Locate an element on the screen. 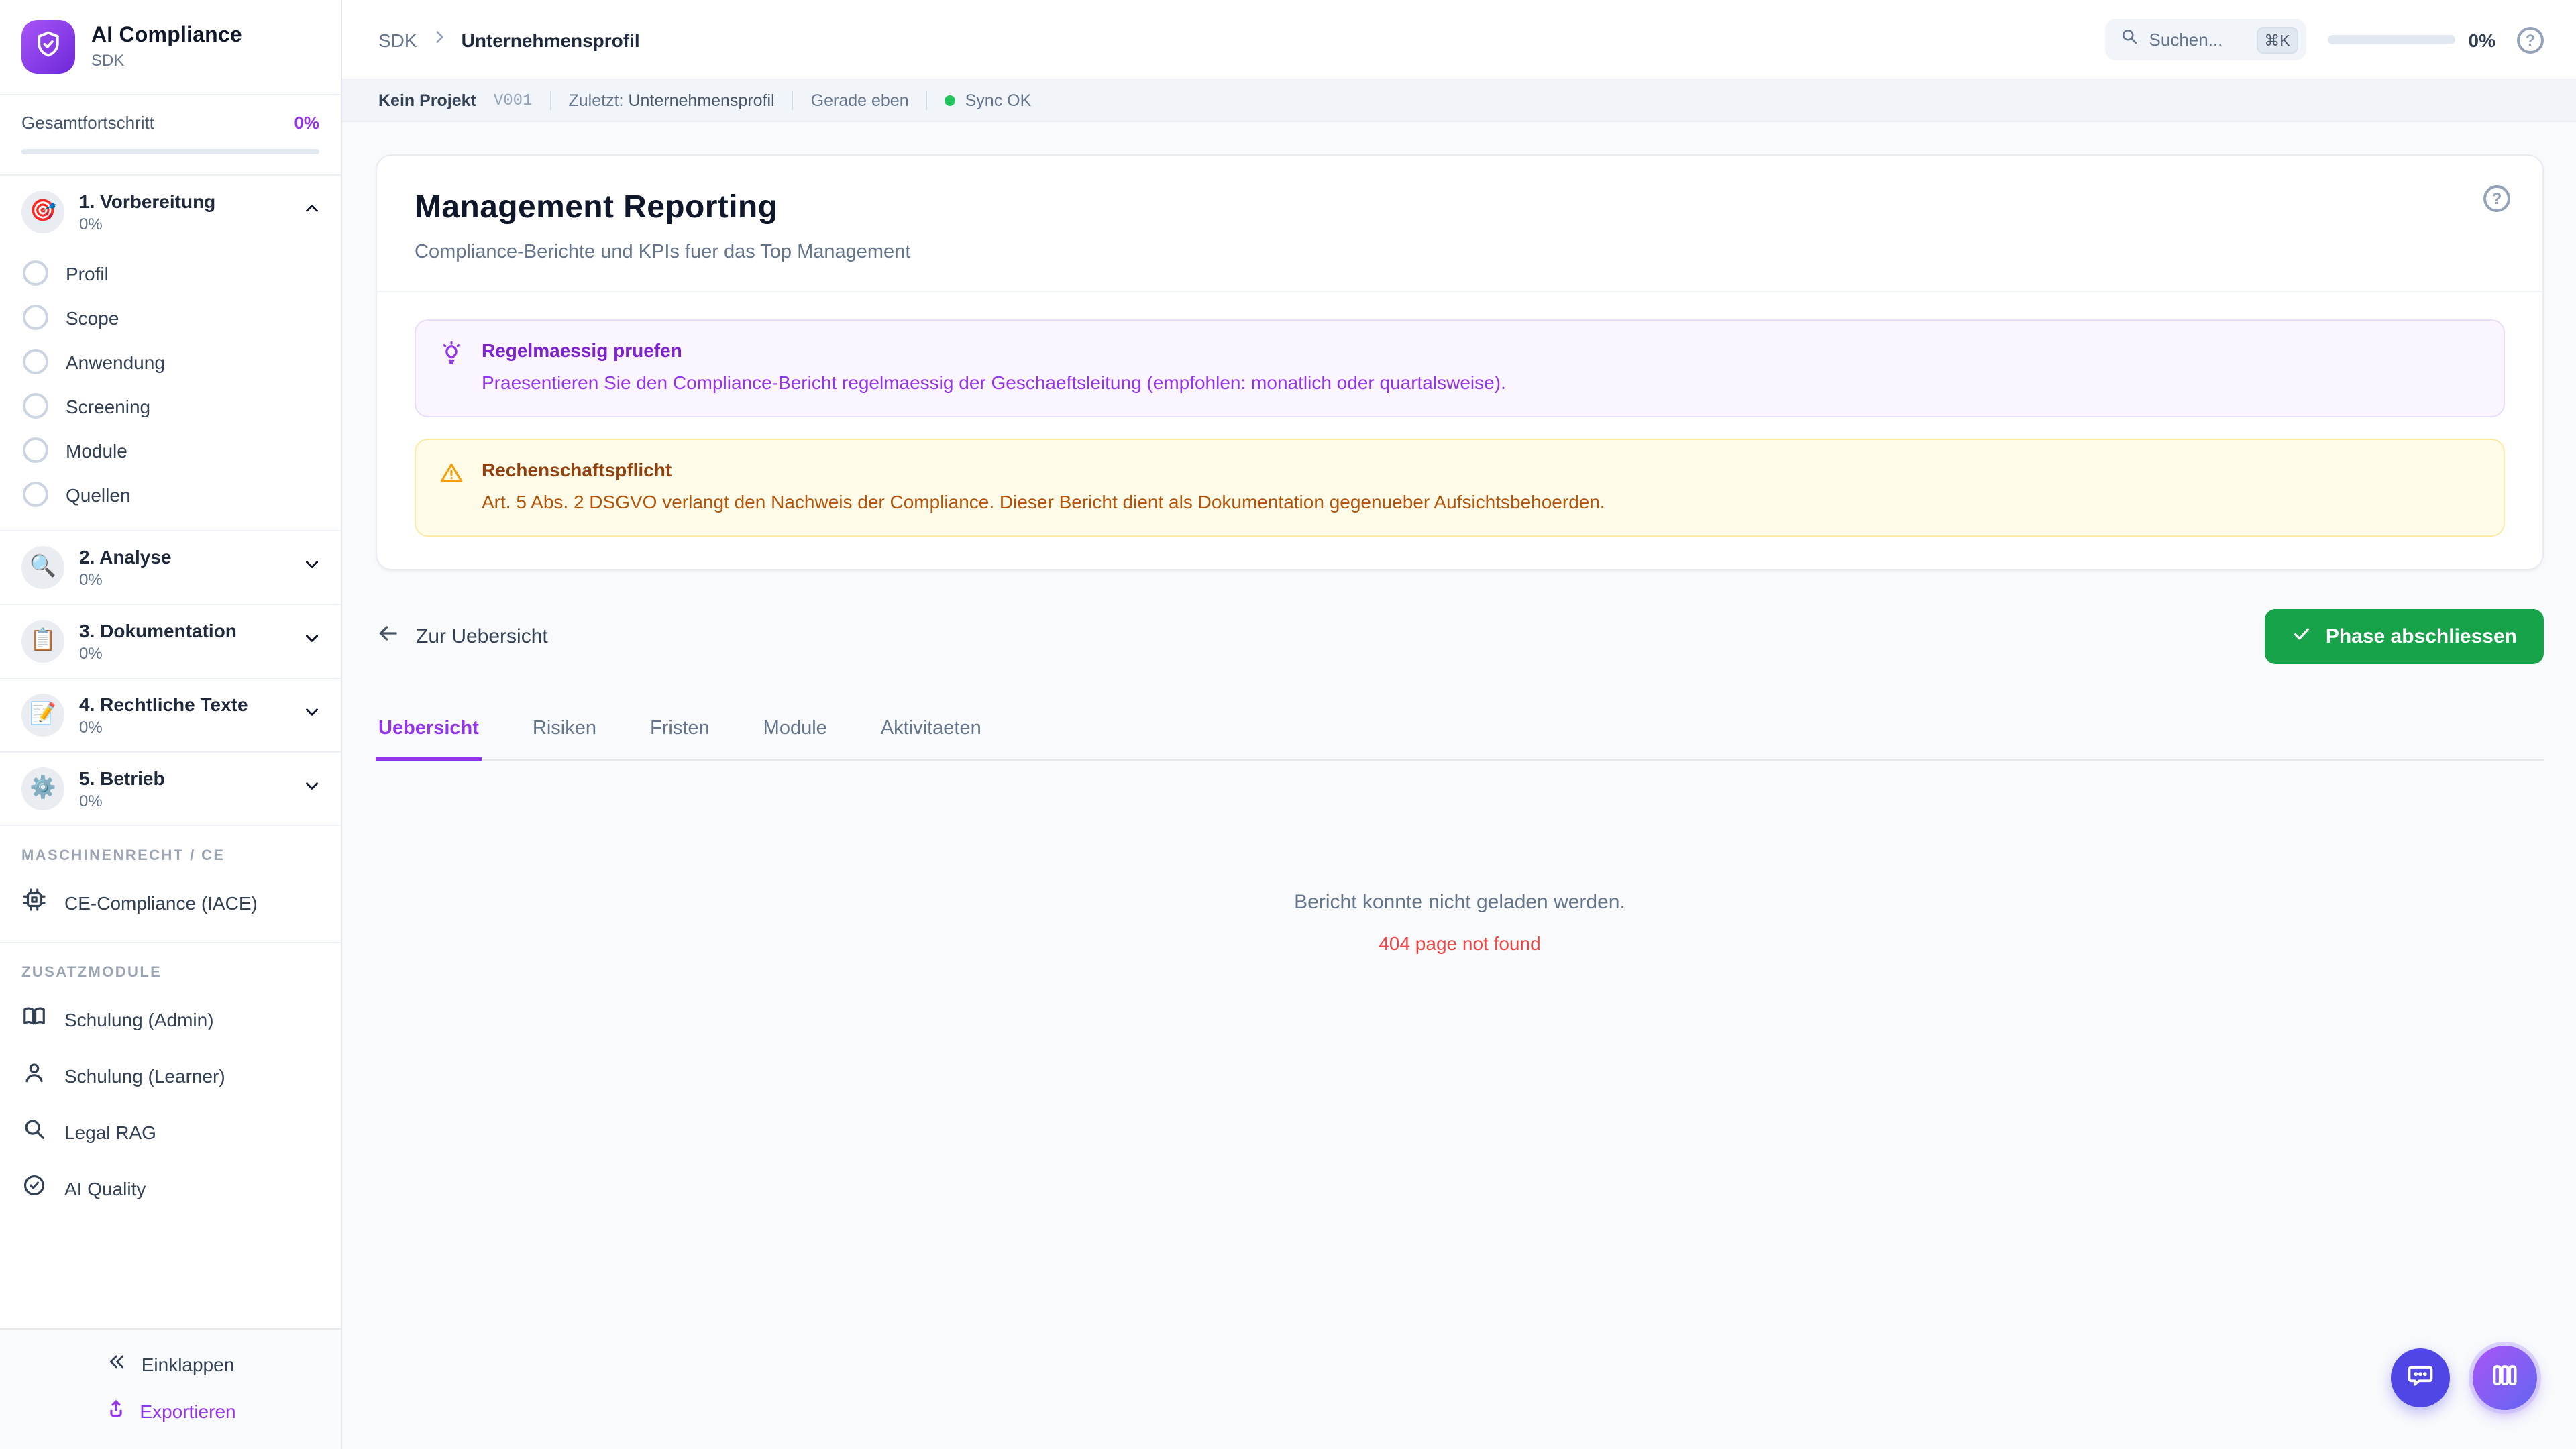 This screenshot has width=2576, height=1449. sidebar-item-screening: Screening is located at coordinates (170, 406).